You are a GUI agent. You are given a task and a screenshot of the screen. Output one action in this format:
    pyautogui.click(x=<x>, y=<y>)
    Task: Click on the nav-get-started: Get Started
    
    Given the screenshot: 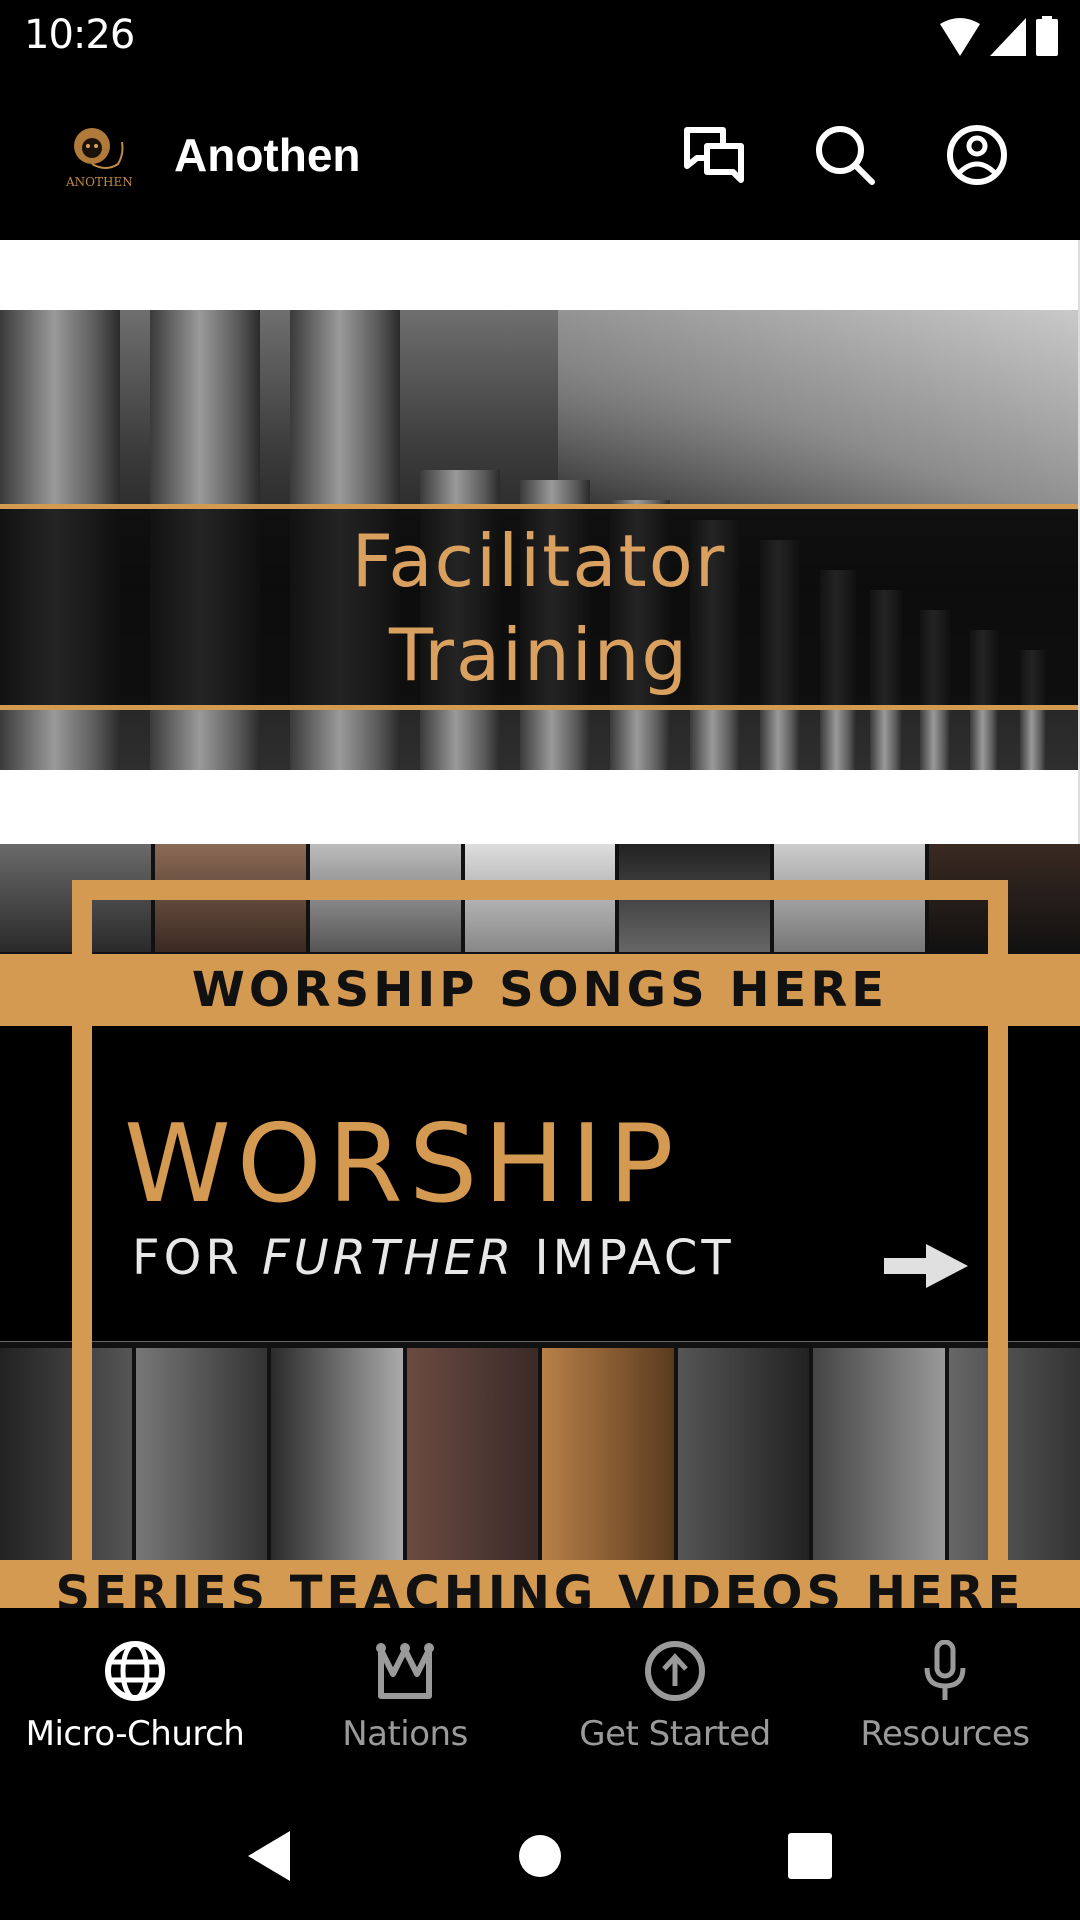 What is the action you would take?
    pyautogui.click(x=675, y=1696)
    